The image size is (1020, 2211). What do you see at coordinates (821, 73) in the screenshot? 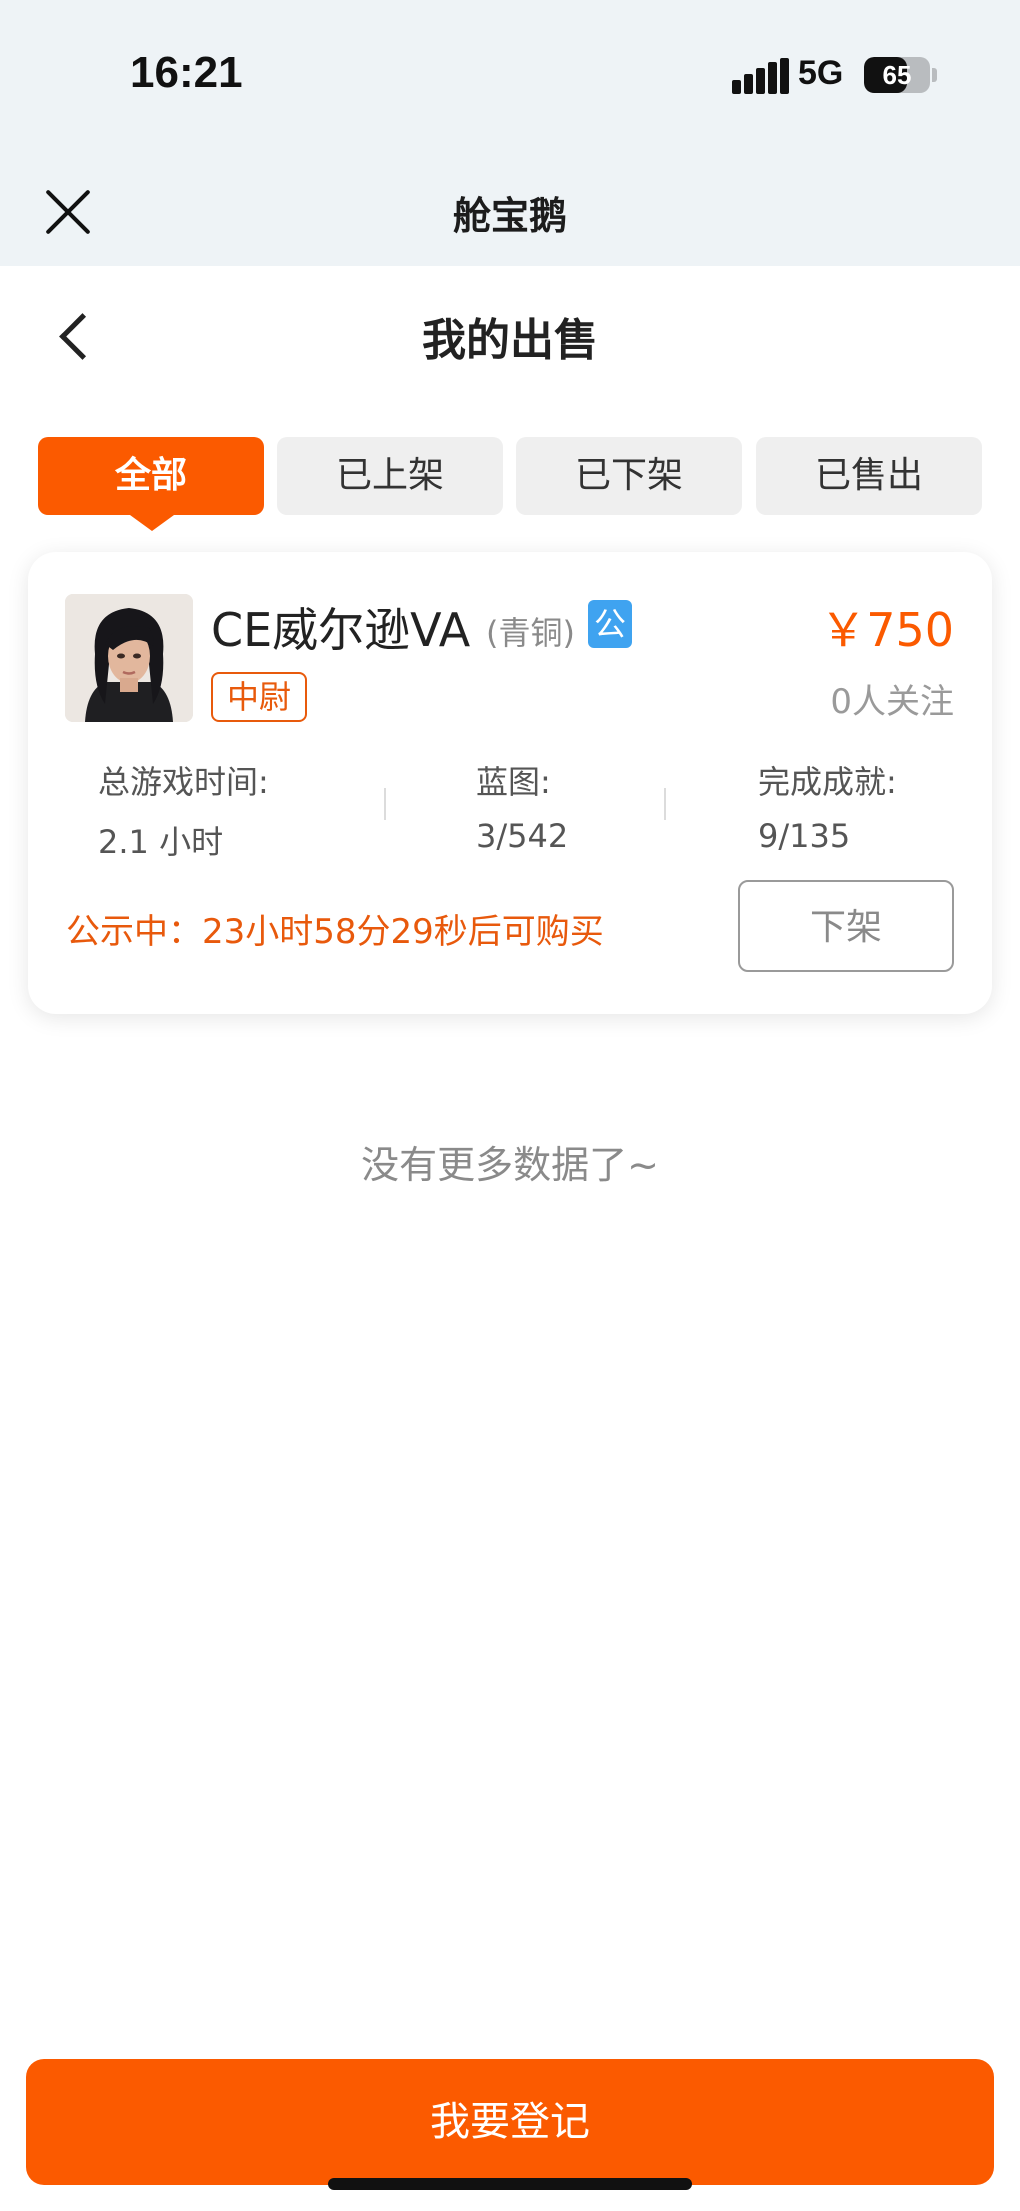
I see `network-type: 5G` at bounding box center [821, 73].